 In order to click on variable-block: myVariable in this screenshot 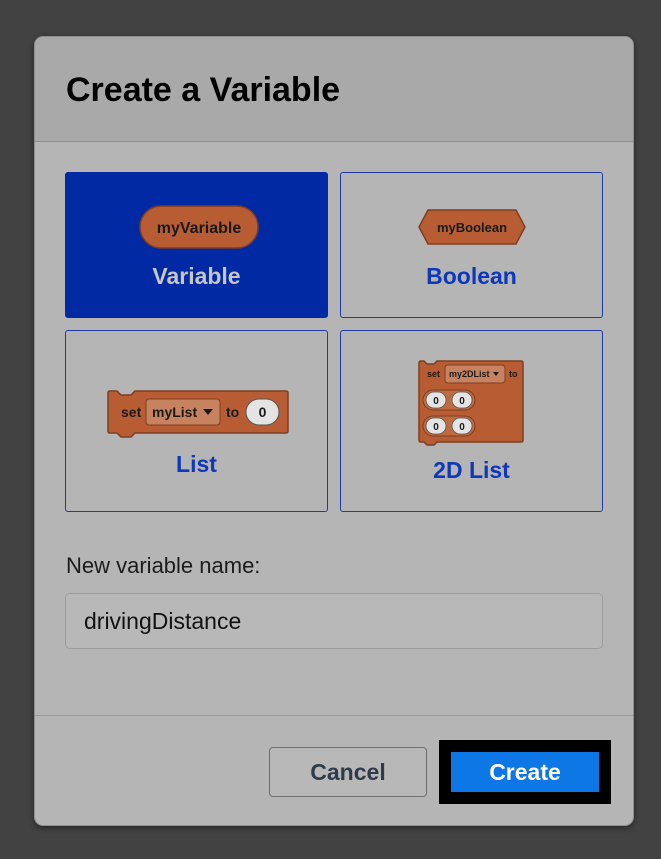, I will do `click(199, 227)`.